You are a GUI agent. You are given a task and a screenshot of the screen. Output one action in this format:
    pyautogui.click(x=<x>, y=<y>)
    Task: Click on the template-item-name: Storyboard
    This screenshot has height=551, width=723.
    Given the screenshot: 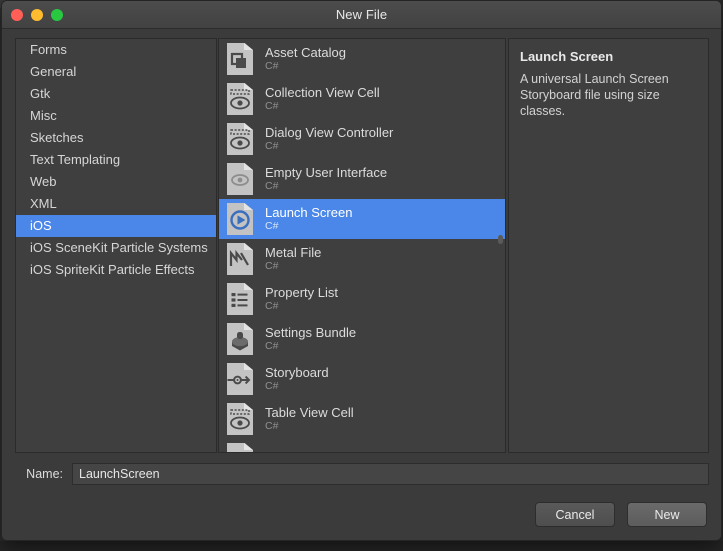 What is the action you would take?
    pyautogui.click(x=297, y=372)
    